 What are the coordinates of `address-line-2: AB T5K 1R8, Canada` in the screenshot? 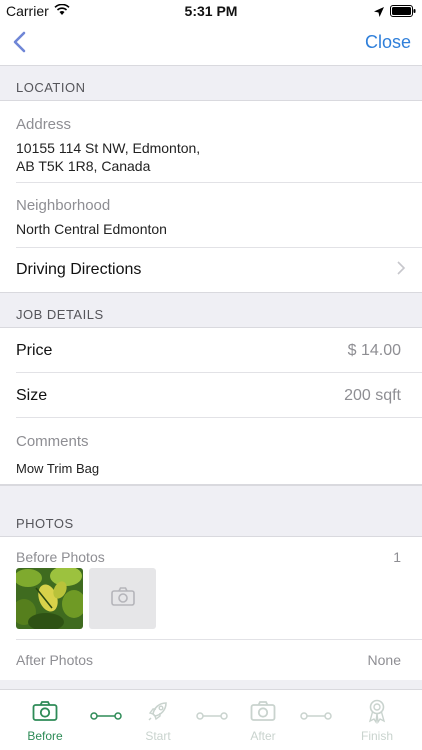 It's located at (83, 166).